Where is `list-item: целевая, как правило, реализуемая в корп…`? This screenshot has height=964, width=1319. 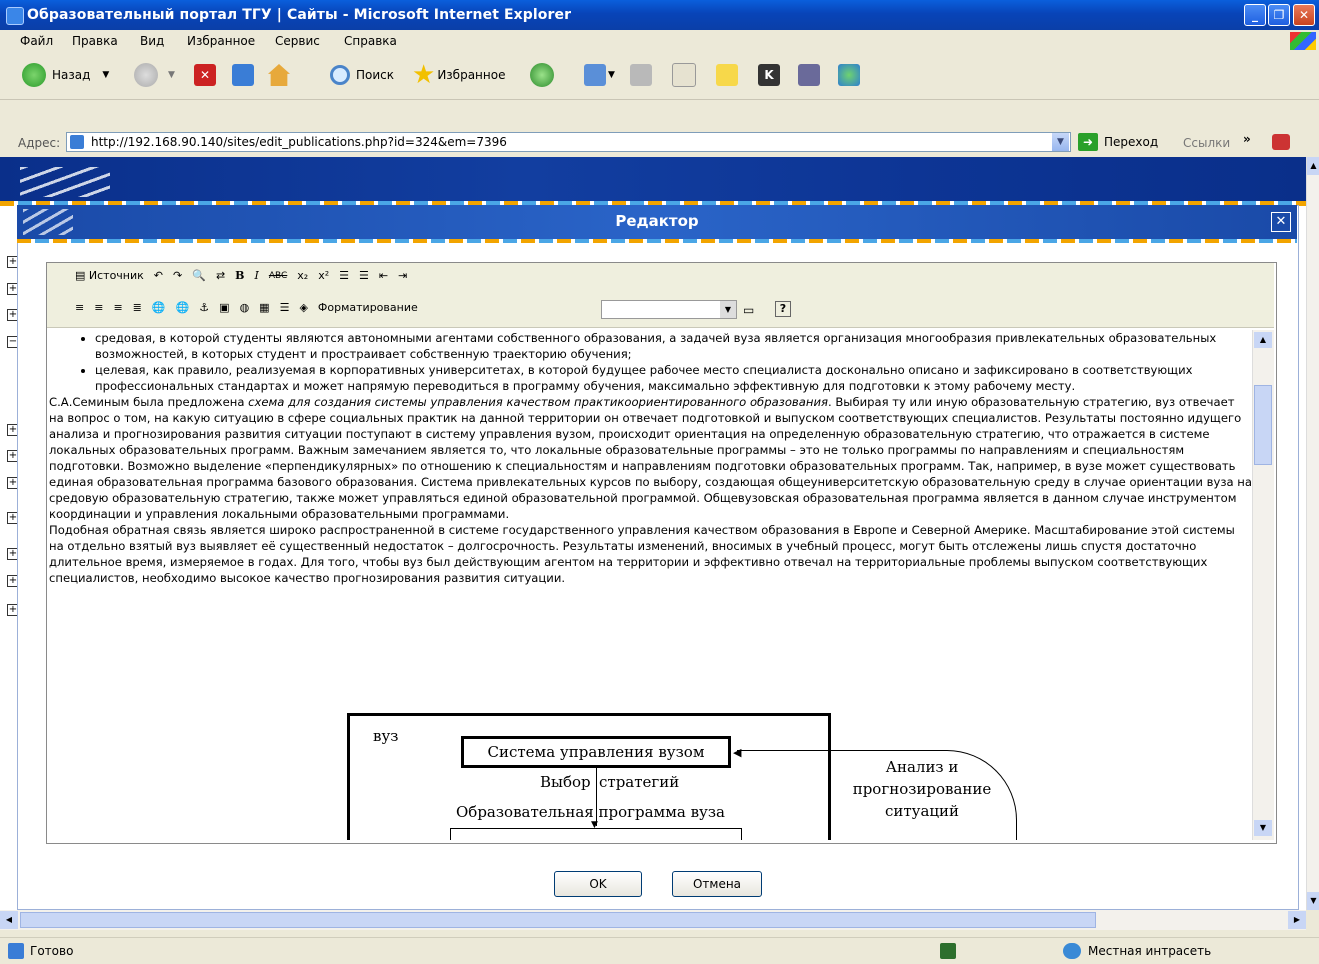
list-item: целевая, как правило, реализуемая в корп… is located at coordinates (673, 378).